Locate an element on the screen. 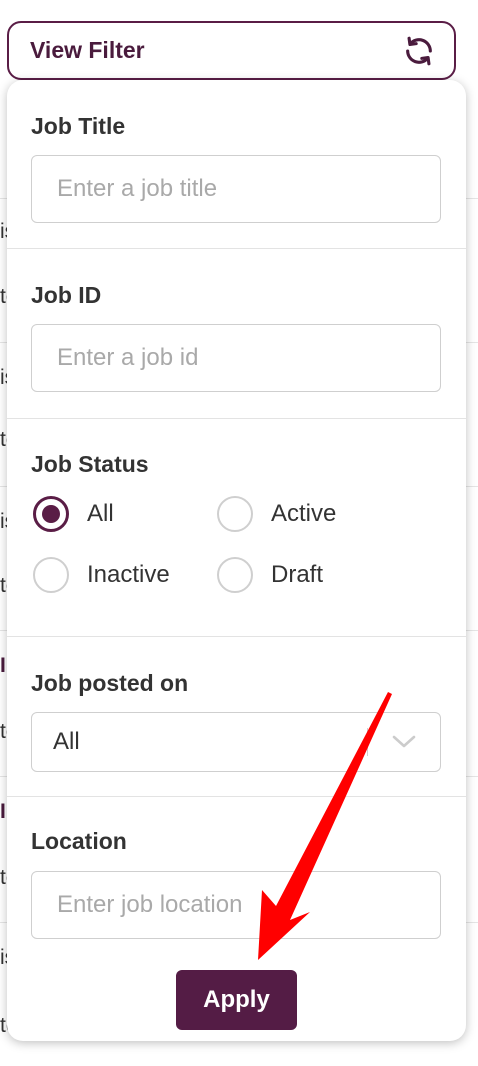 This screenshot has height=1066, width=478. job-status-label: Job Status is located at coordinates (90, 464).